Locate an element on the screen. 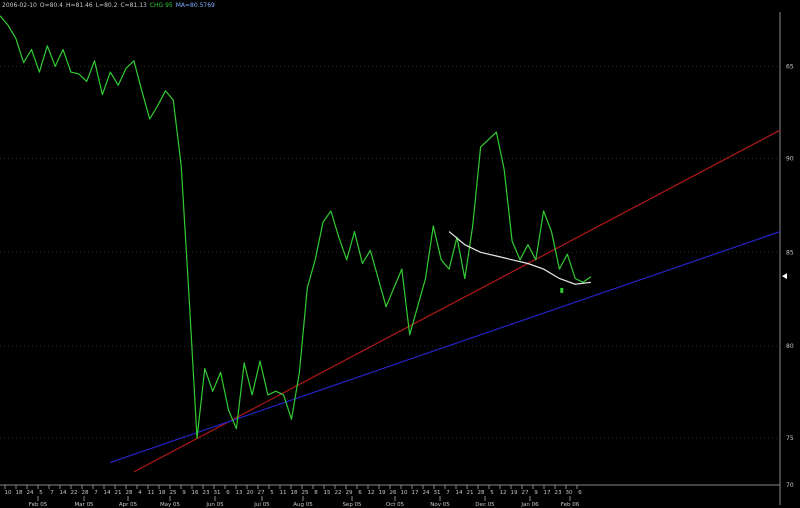  x-month-label: Jun 05 is located at coordinates (214, 505).